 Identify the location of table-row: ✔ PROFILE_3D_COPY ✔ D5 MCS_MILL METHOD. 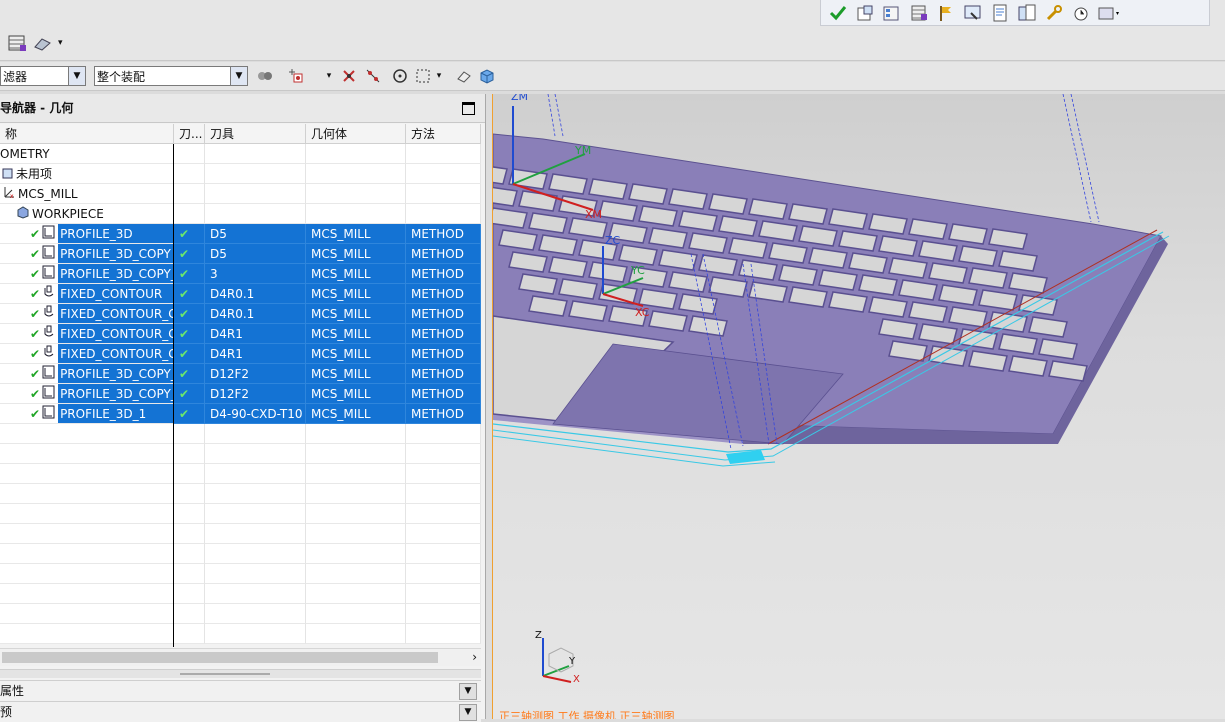
(240, 254).